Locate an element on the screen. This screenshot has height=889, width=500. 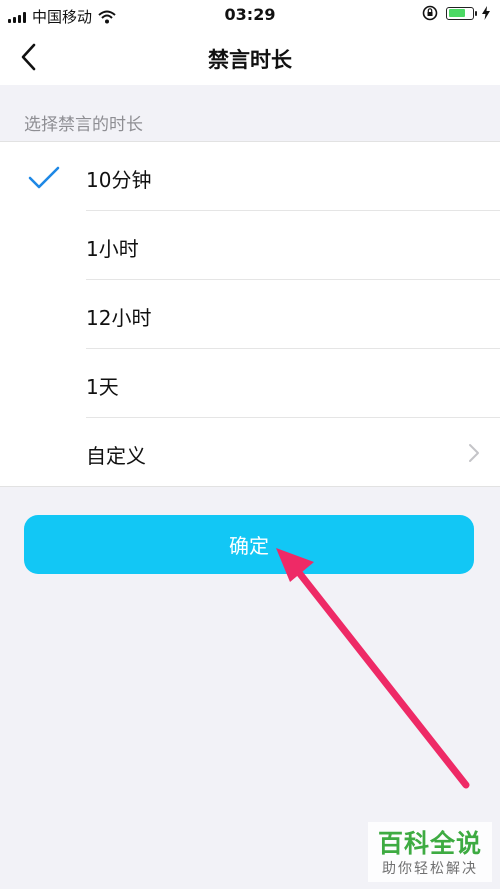
option-label: 10分钟 is located at coordinates (119, 180).